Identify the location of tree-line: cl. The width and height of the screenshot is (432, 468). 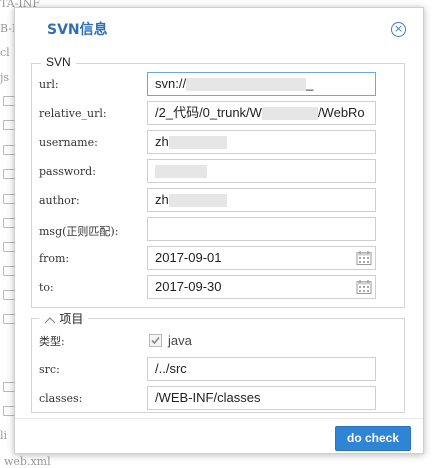
(5, 52).